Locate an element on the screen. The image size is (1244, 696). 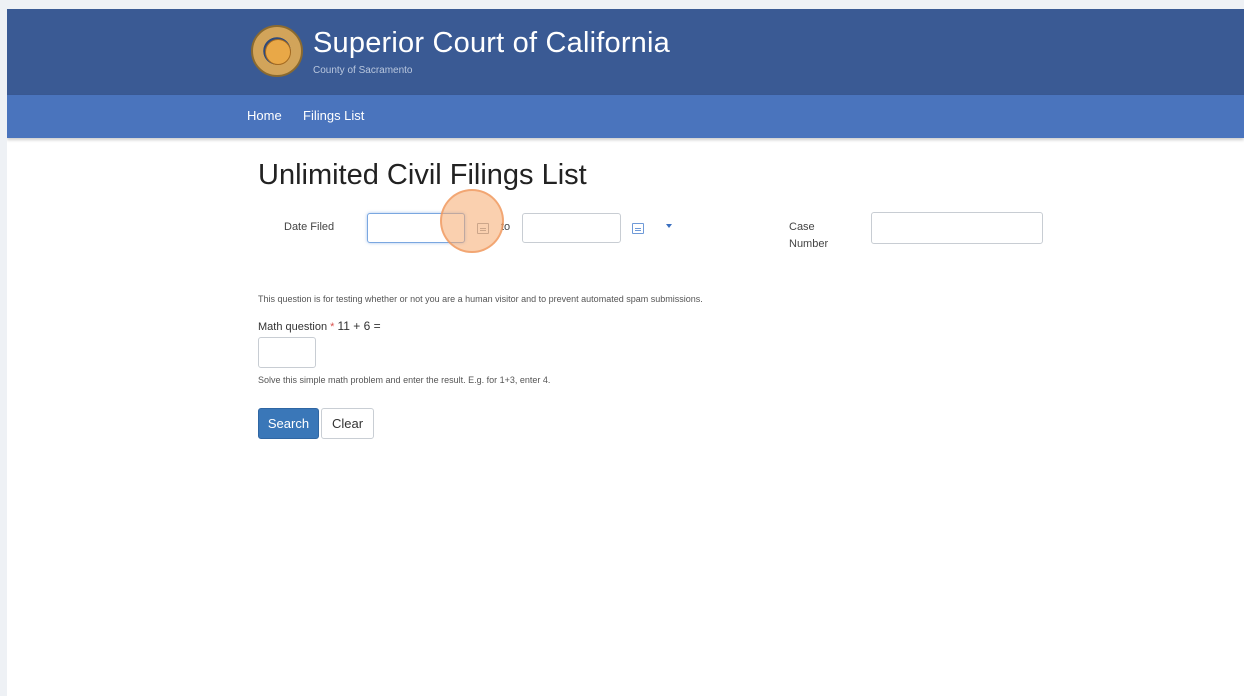
date-filed-label: Date Filed is located at coordinates (309, 227).